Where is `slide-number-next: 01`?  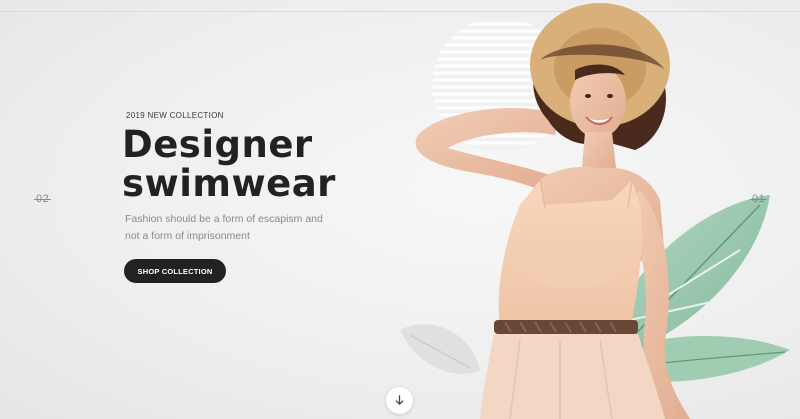 slide-number-next: 01 is located at coordinates (758, 199).